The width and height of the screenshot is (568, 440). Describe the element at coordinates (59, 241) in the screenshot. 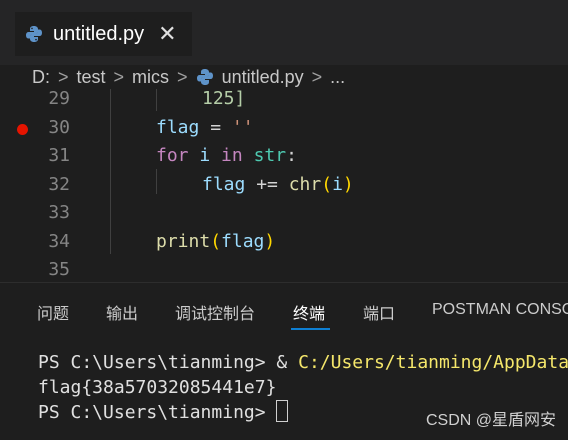

I see `line-number: 34` at that location.